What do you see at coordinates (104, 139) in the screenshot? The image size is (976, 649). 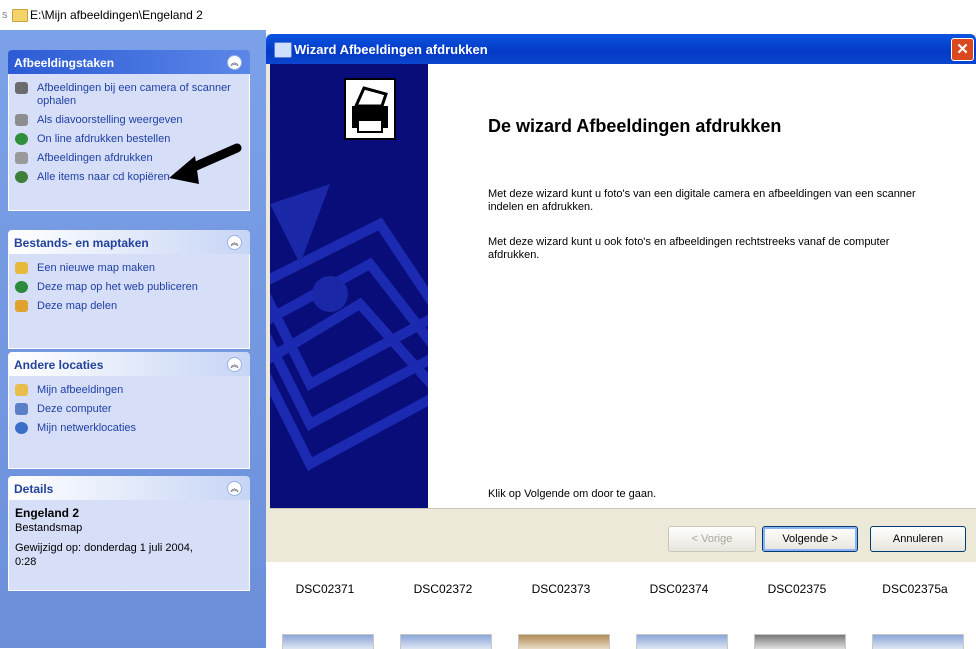 I see `task-label: On line afdrukken bestellen` at bounding box center [104, 139].